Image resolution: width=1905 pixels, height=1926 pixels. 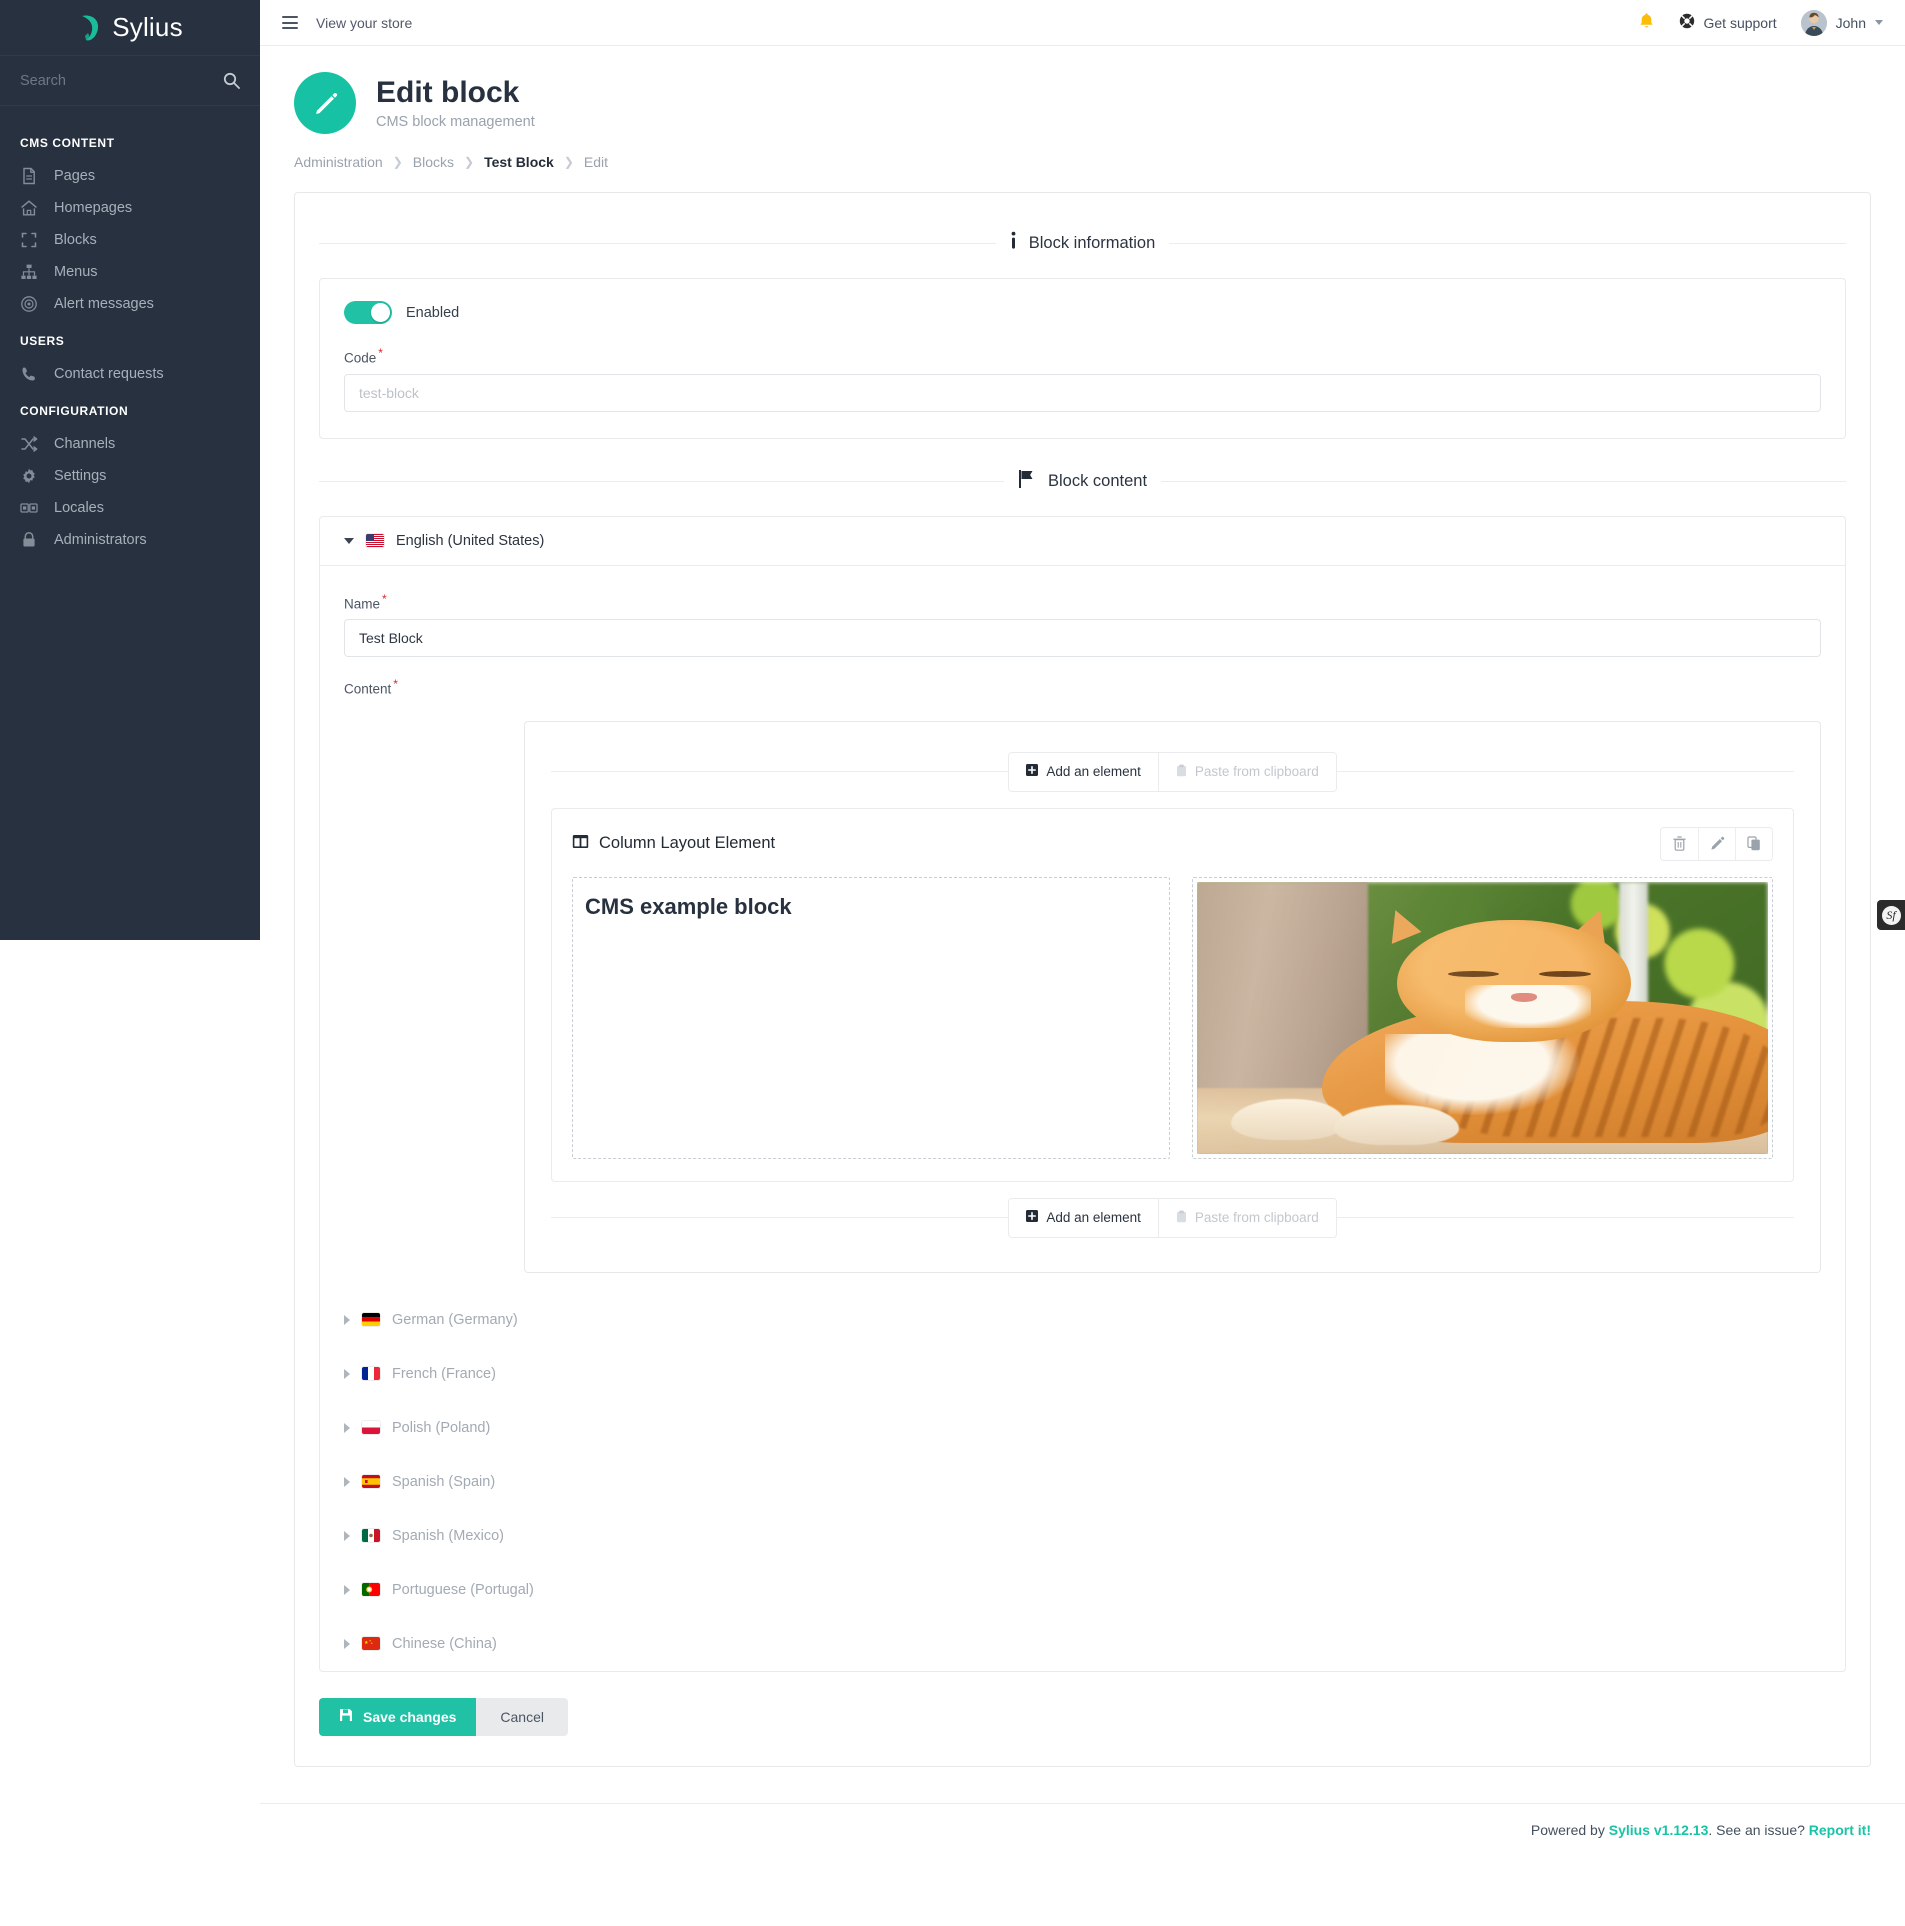 I want to click on search-icon, so click(x=231, y=80).